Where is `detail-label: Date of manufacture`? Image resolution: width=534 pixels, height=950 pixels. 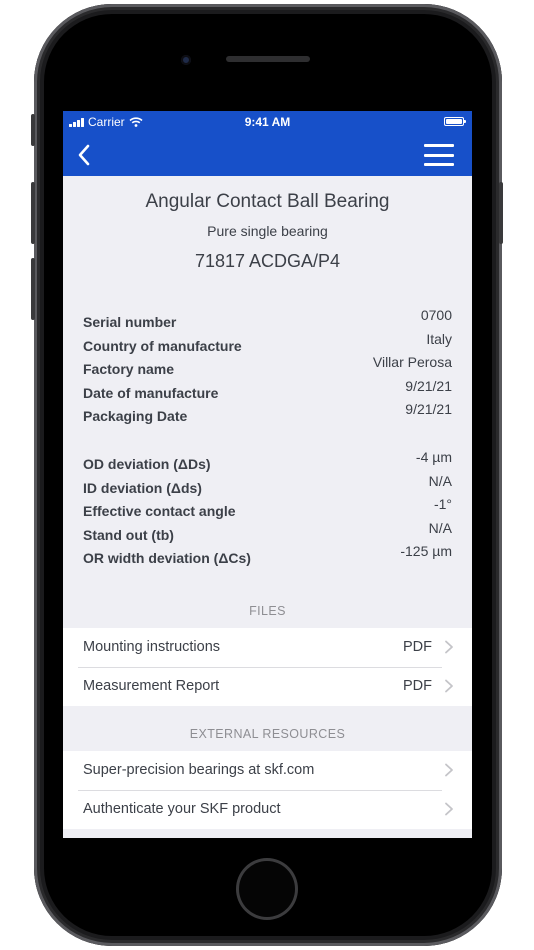 detail-label: Date of manufacture is located at coordinates (151, 392).